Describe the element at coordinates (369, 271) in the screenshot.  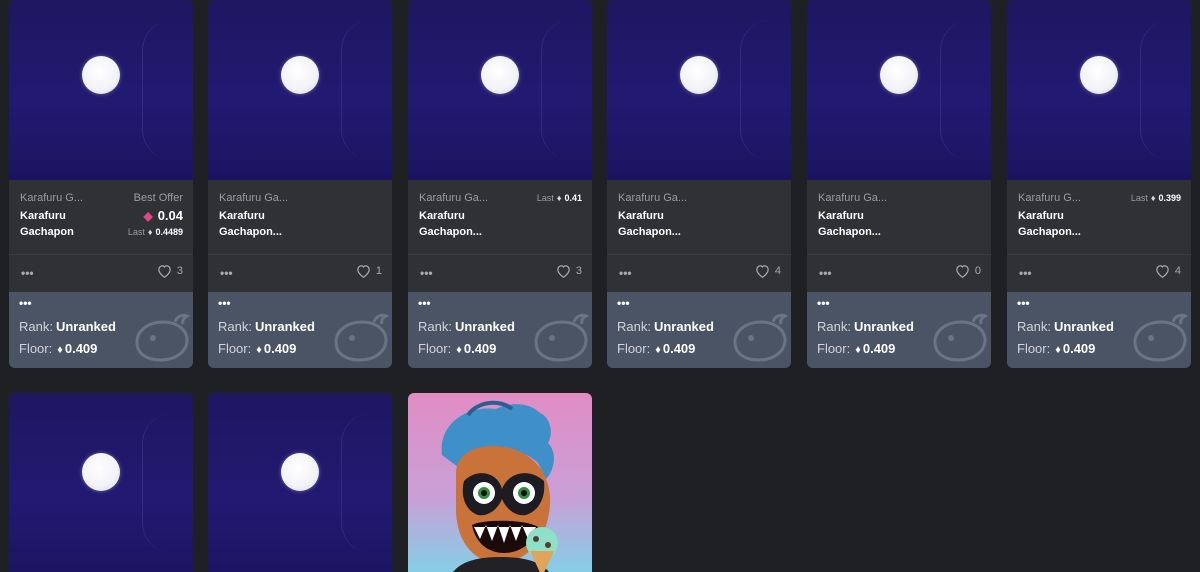
I see `like-button: 1` at that location.